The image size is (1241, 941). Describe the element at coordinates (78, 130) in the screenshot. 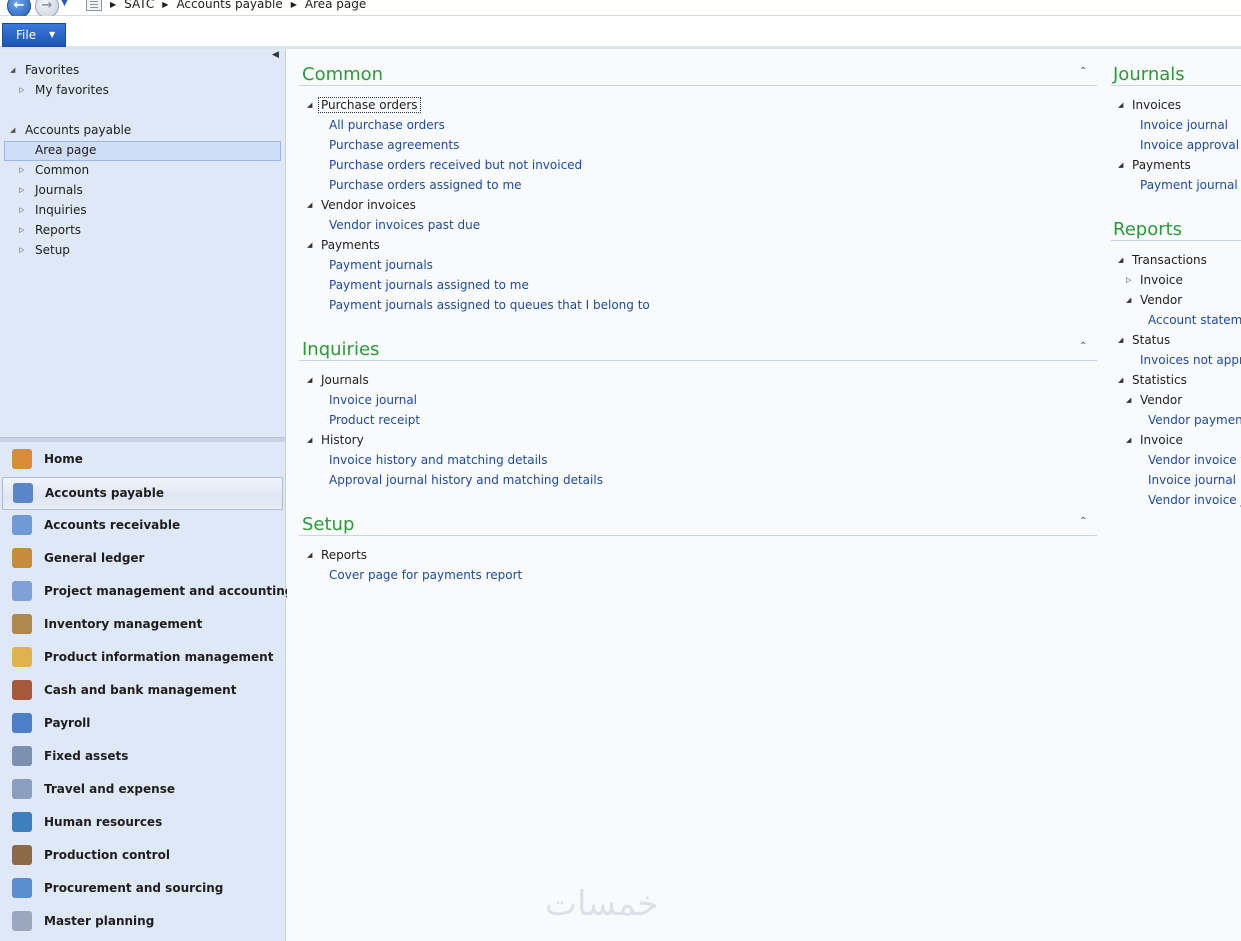

I see `tree-accounts-payable-label: Accounts payable` at that location.